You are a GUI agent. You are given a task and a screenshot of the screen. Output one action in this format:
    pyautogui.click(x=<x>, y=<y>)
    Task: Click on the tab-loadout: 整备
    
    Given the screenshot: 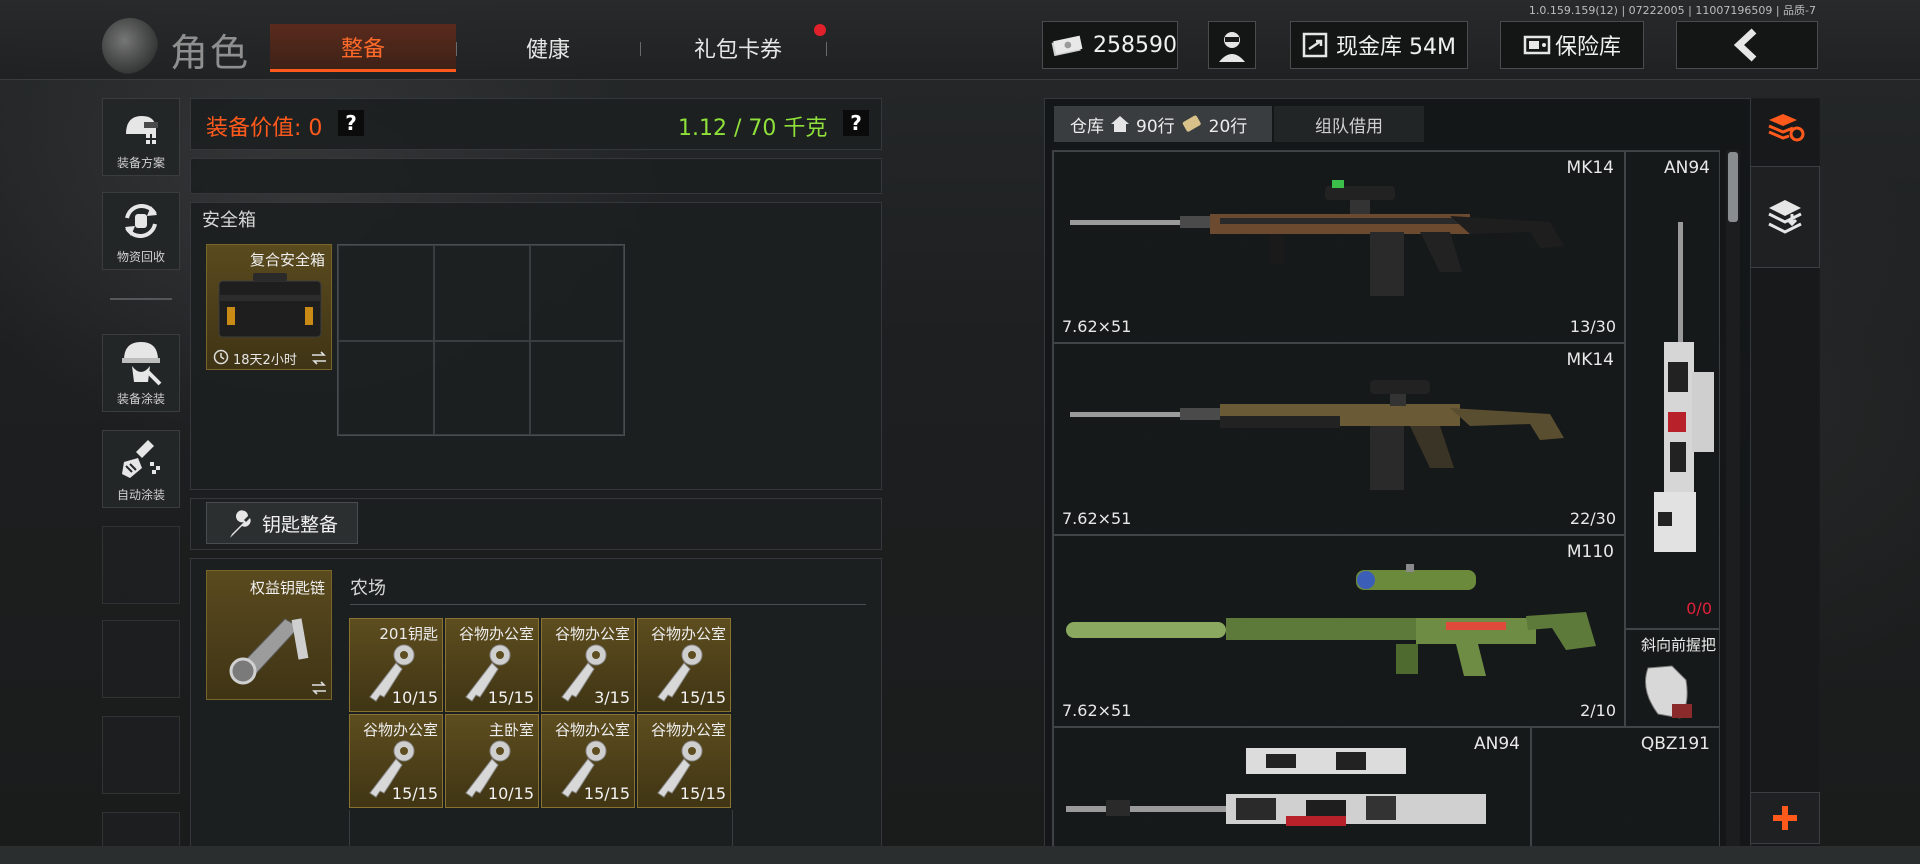 What is the action you would take?
    pyautogui.click(x=363, y=48)
    